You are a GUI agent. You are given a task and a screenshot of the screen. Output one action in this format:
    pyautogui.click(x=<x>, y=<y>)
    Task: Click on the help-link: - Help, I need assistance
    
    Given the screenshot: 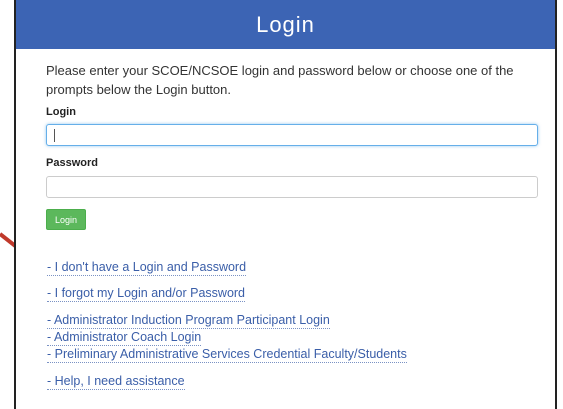 What is the action you would take?
    pyautogui.click(x=116, y=382)
    